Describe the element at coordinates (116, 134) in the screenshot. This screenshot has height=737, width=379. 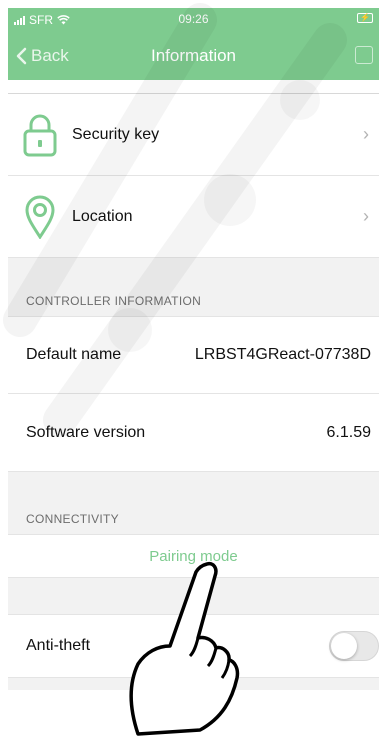
I see `security-key-label: Security key` at that location.